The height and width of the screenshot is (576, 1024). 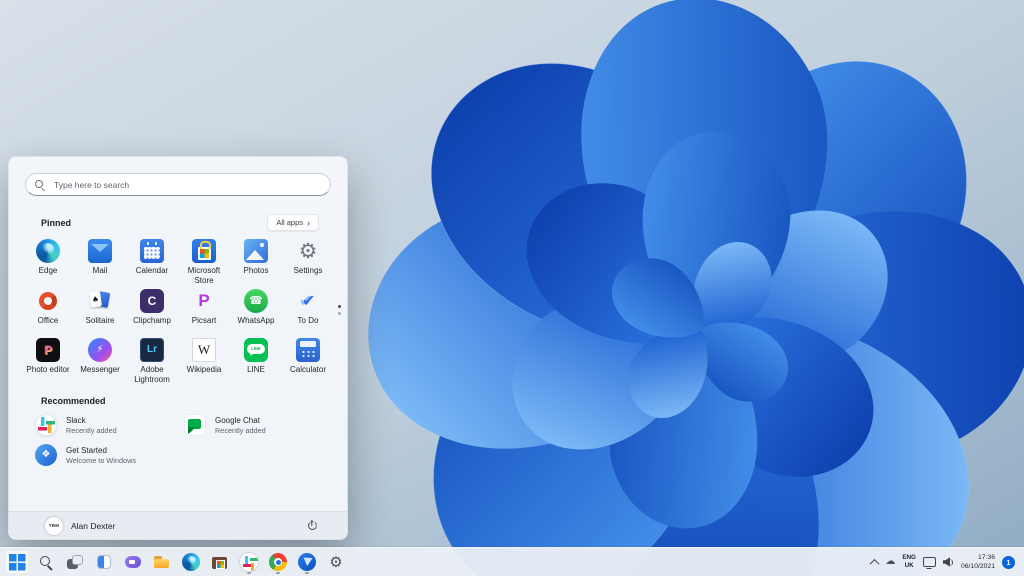 I want to click on search-button, so click(x=46, y=562).